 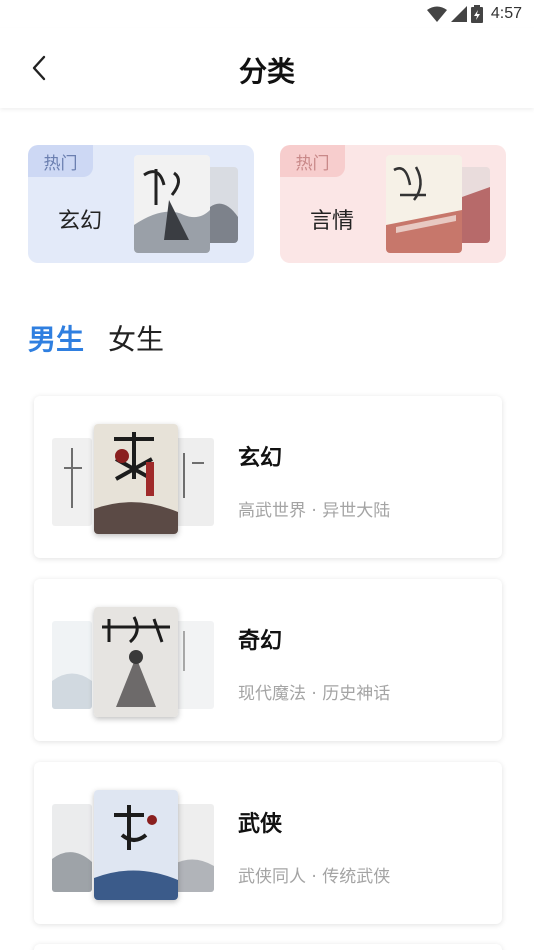 I want to click on hot-card-yanqing: 热门 言情, so click(x=393, y=204).